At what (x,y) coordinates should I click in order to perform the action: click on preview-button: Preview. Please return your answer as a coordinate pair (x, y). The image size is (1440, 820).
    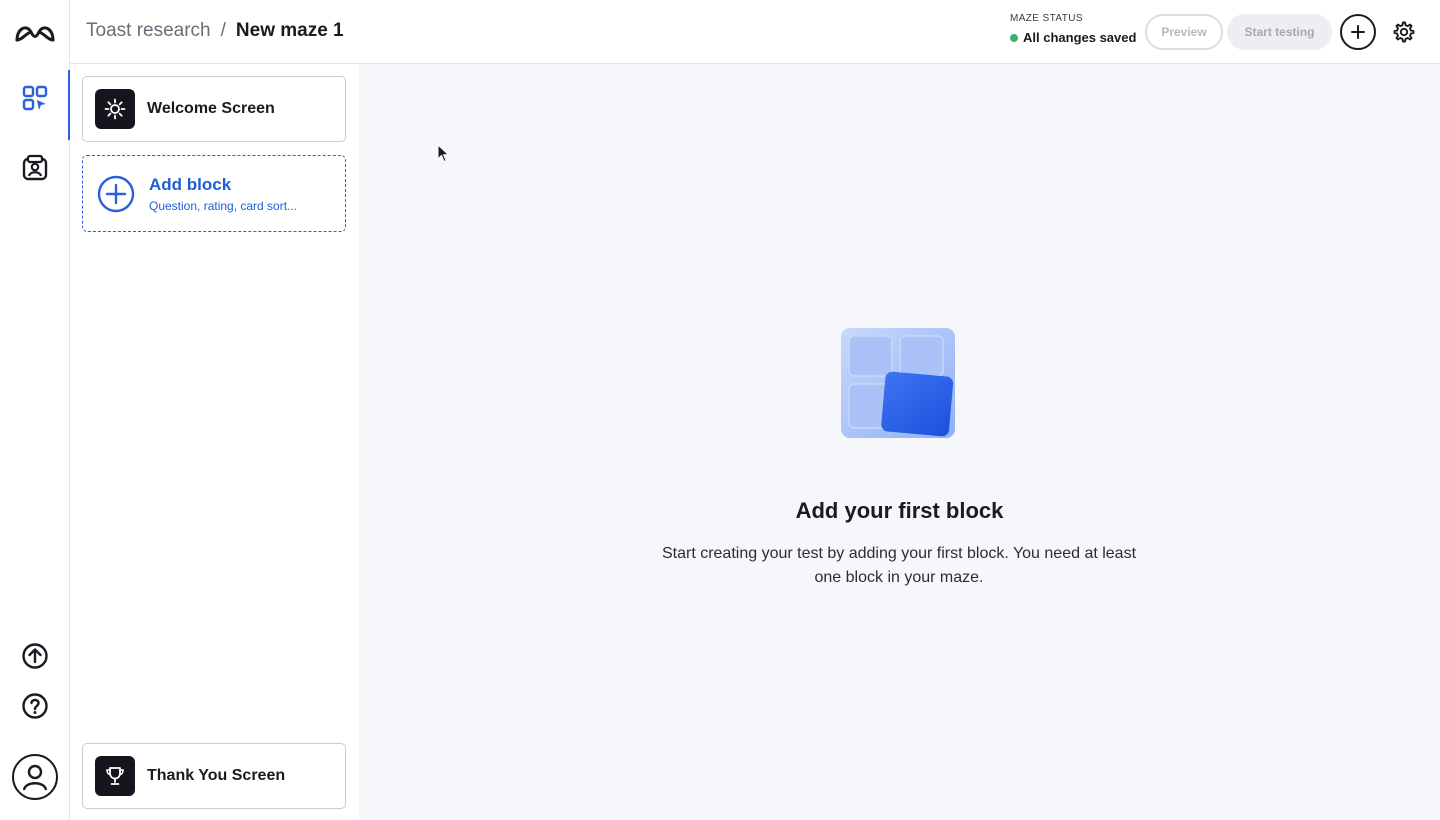
    Looking at the image, I should click on (1184, 32).